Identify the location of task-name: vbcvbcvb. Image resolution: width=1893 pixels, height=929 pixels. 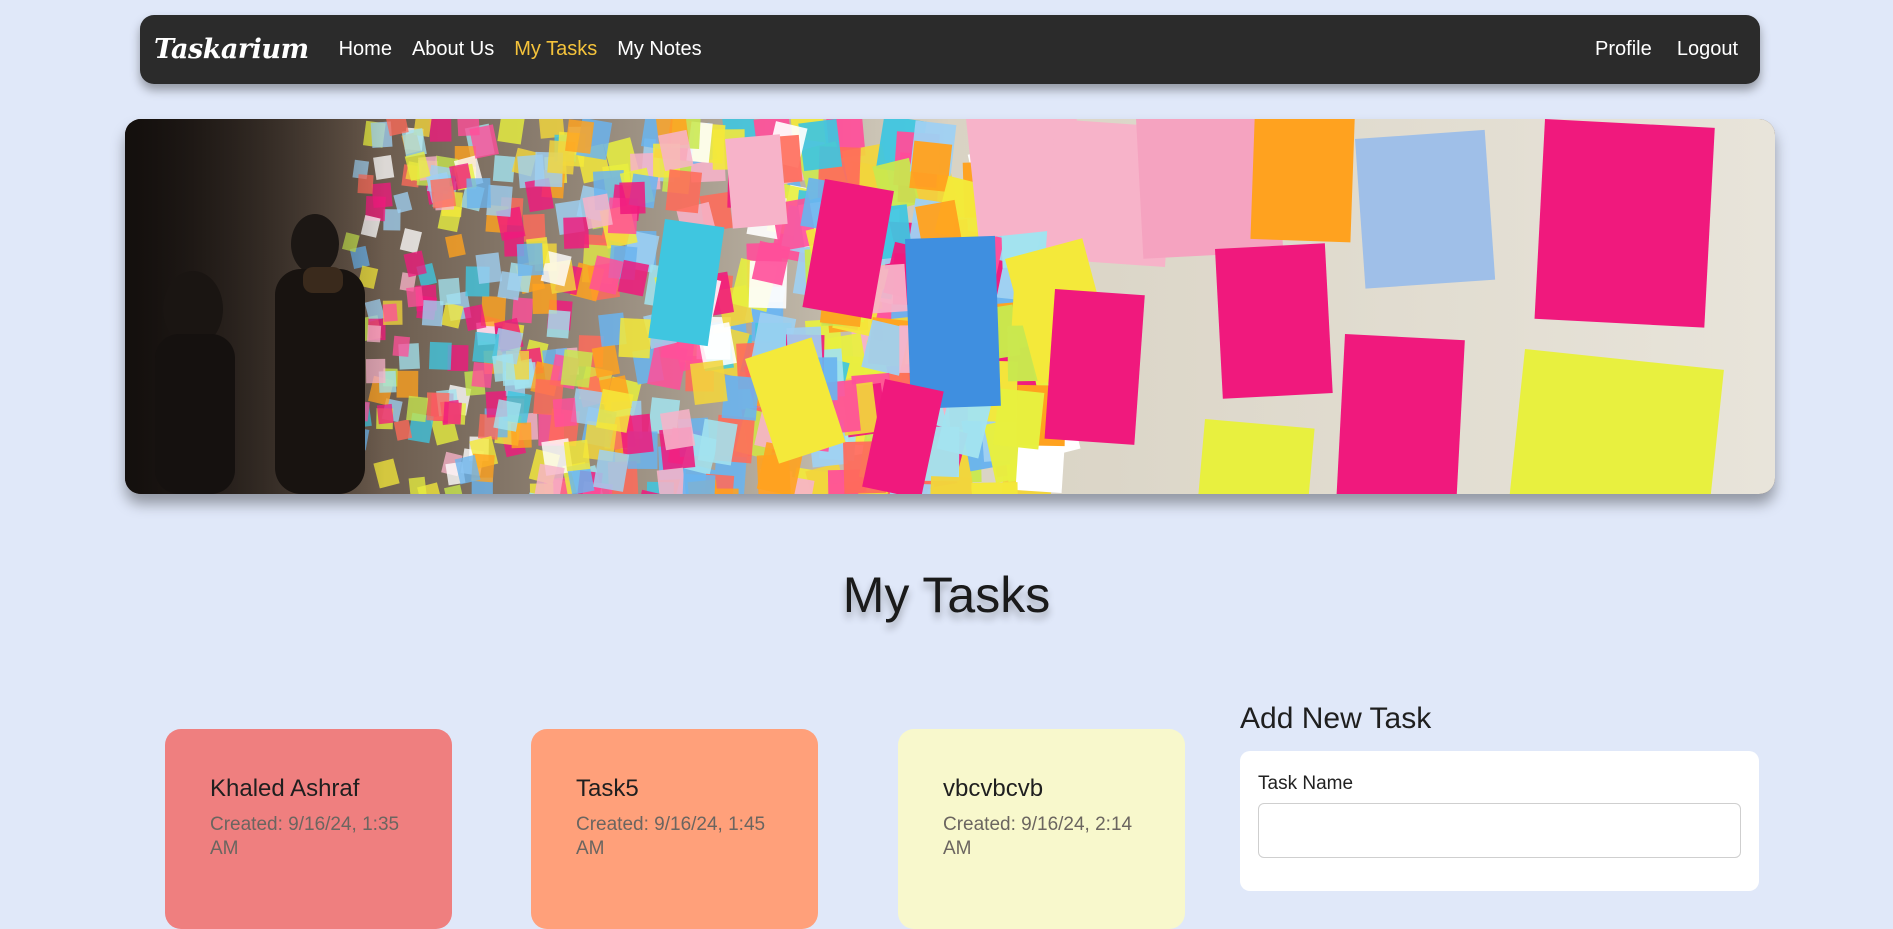
(993, 788).